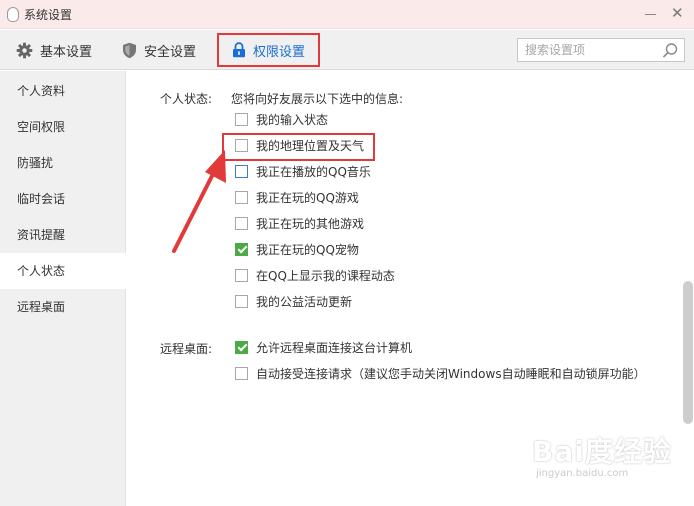  What do you see at coordinates (307, 249) in the screenshot?
I see `option-label: 我正在玩的QQ宠物` at bounding box center [307, 249].